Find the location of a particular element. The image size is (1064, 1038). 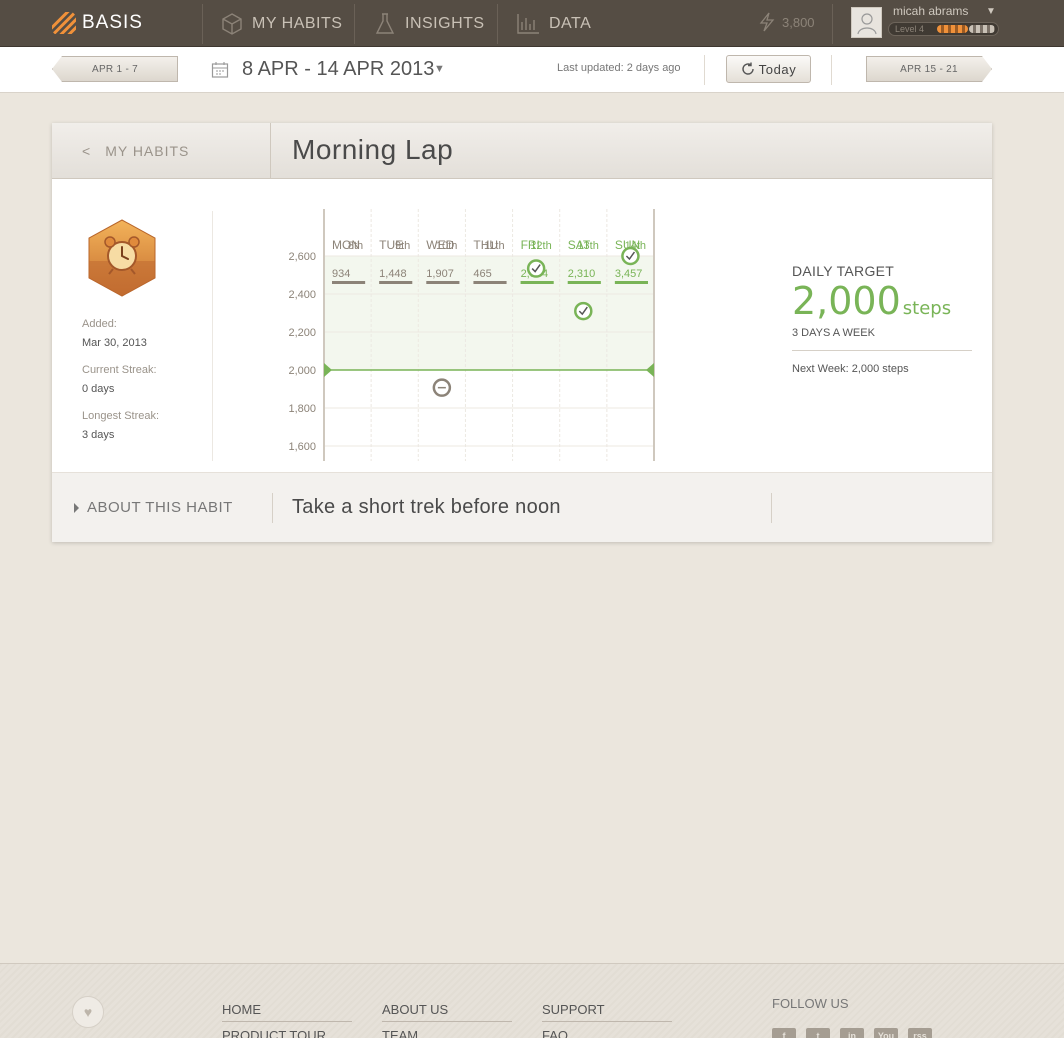

footer-column: SUPPORT FAQ is located at coordinates (607, 1020).